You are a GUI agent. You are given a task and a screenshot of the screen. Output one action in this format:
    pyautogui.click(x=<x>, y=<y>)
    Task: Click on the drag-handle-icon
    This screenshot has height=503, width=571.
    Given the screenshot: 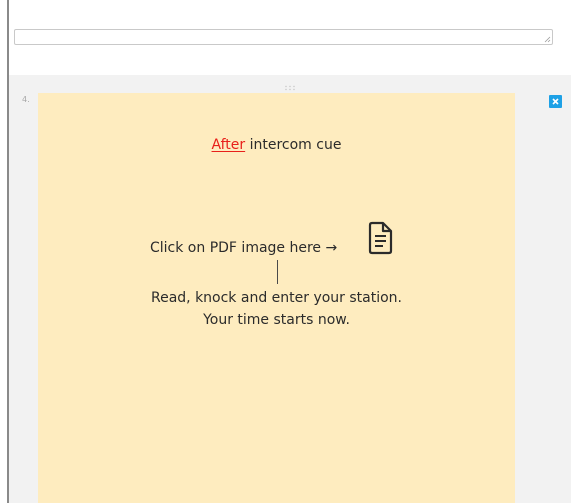 What is the action you would take?
    pyautogui.click(x=290, y=88)
    